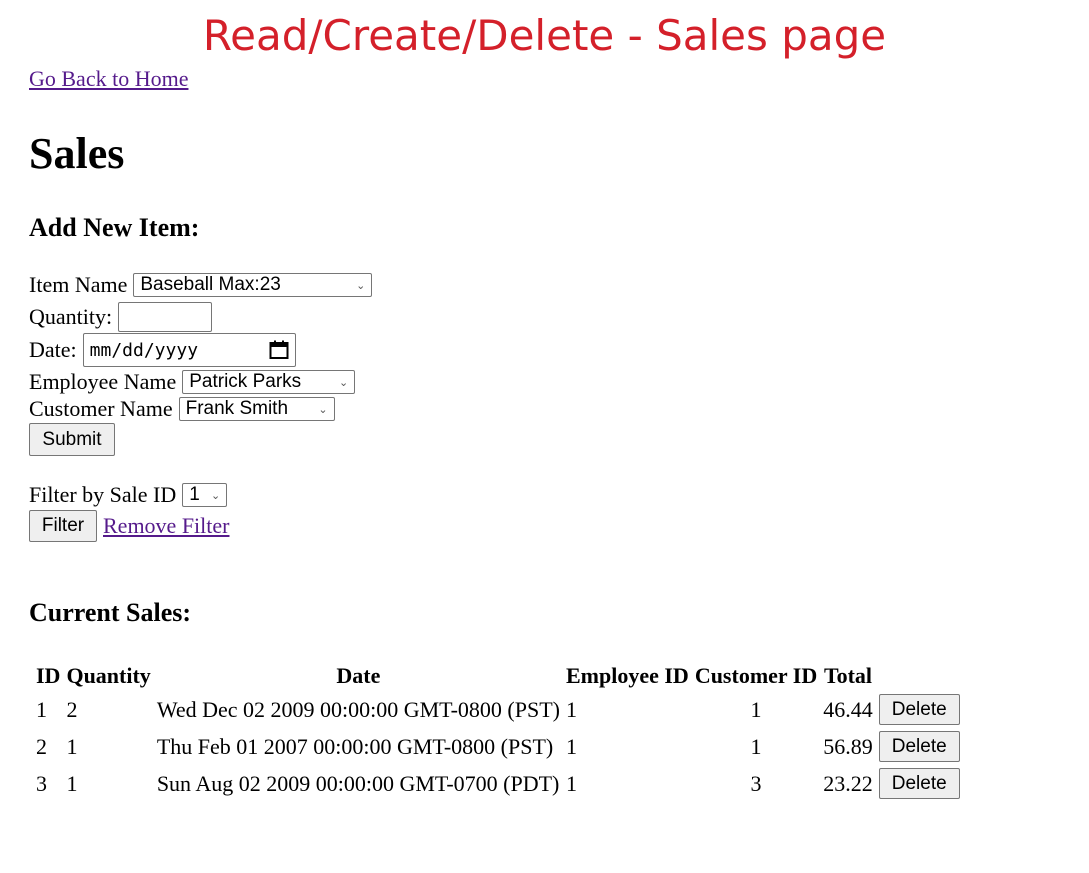 This screenshot has height=873, width=1089. What do you see at coordinates (194, 494) in the screenshot?
I see `sale-id-select-value: 1` at bounding box center [194, 494].